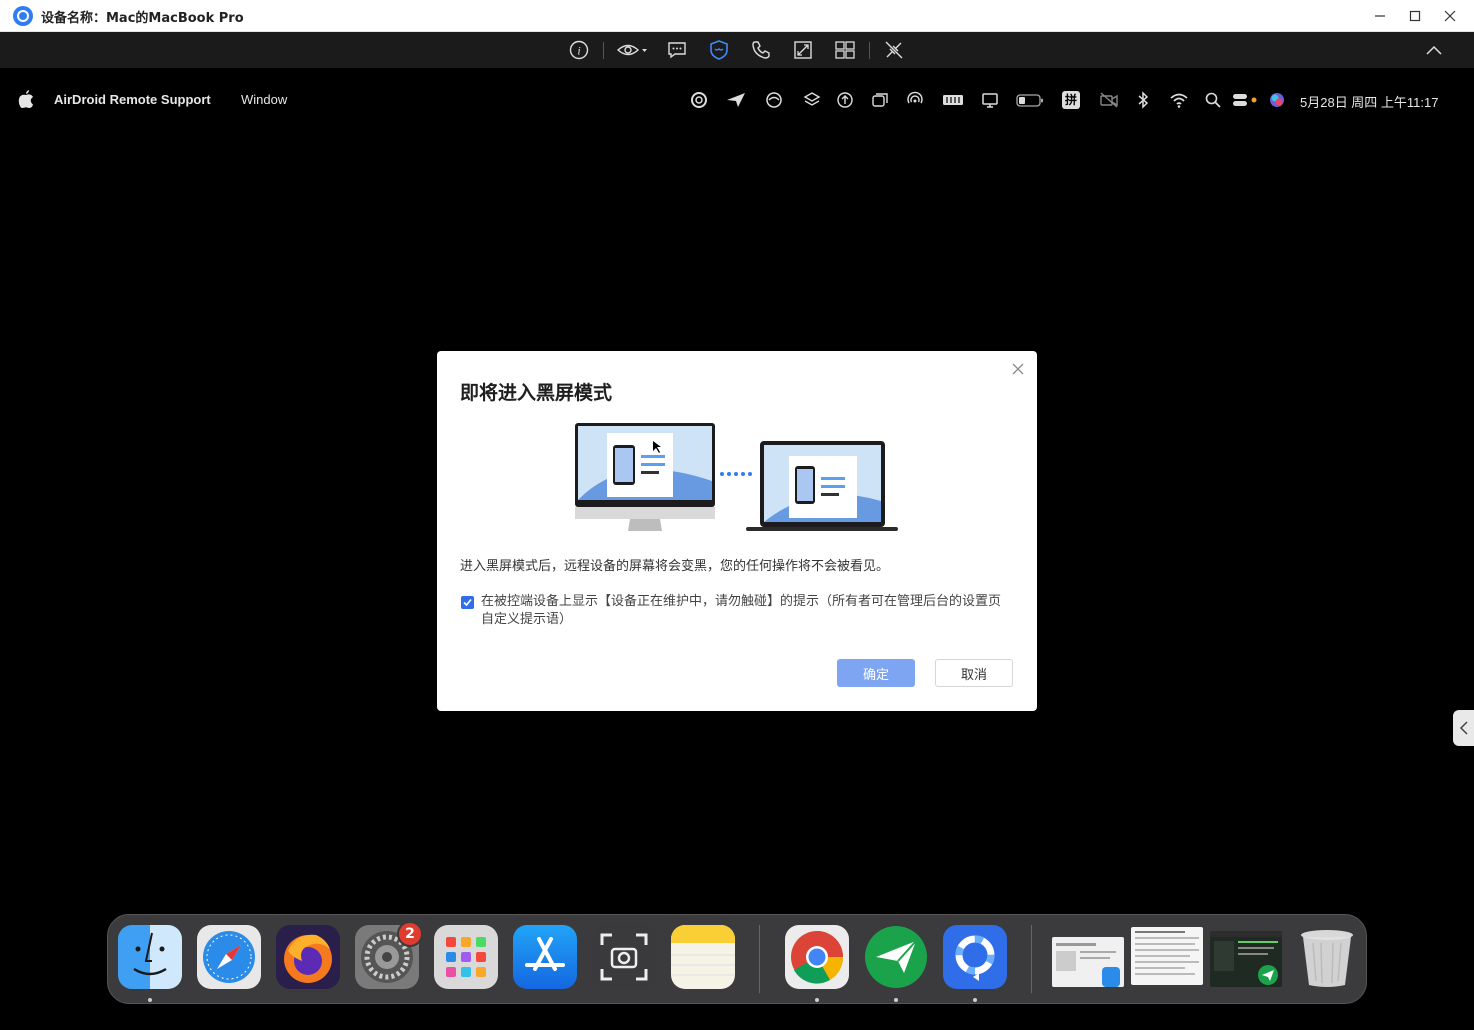 The width and height of the screenshot is (1474, 1030). Describe the element at coordinates (1369, 101) in the screenshot. I see `menubar-clock: 5月28日 周四 上午11:17` at that location.